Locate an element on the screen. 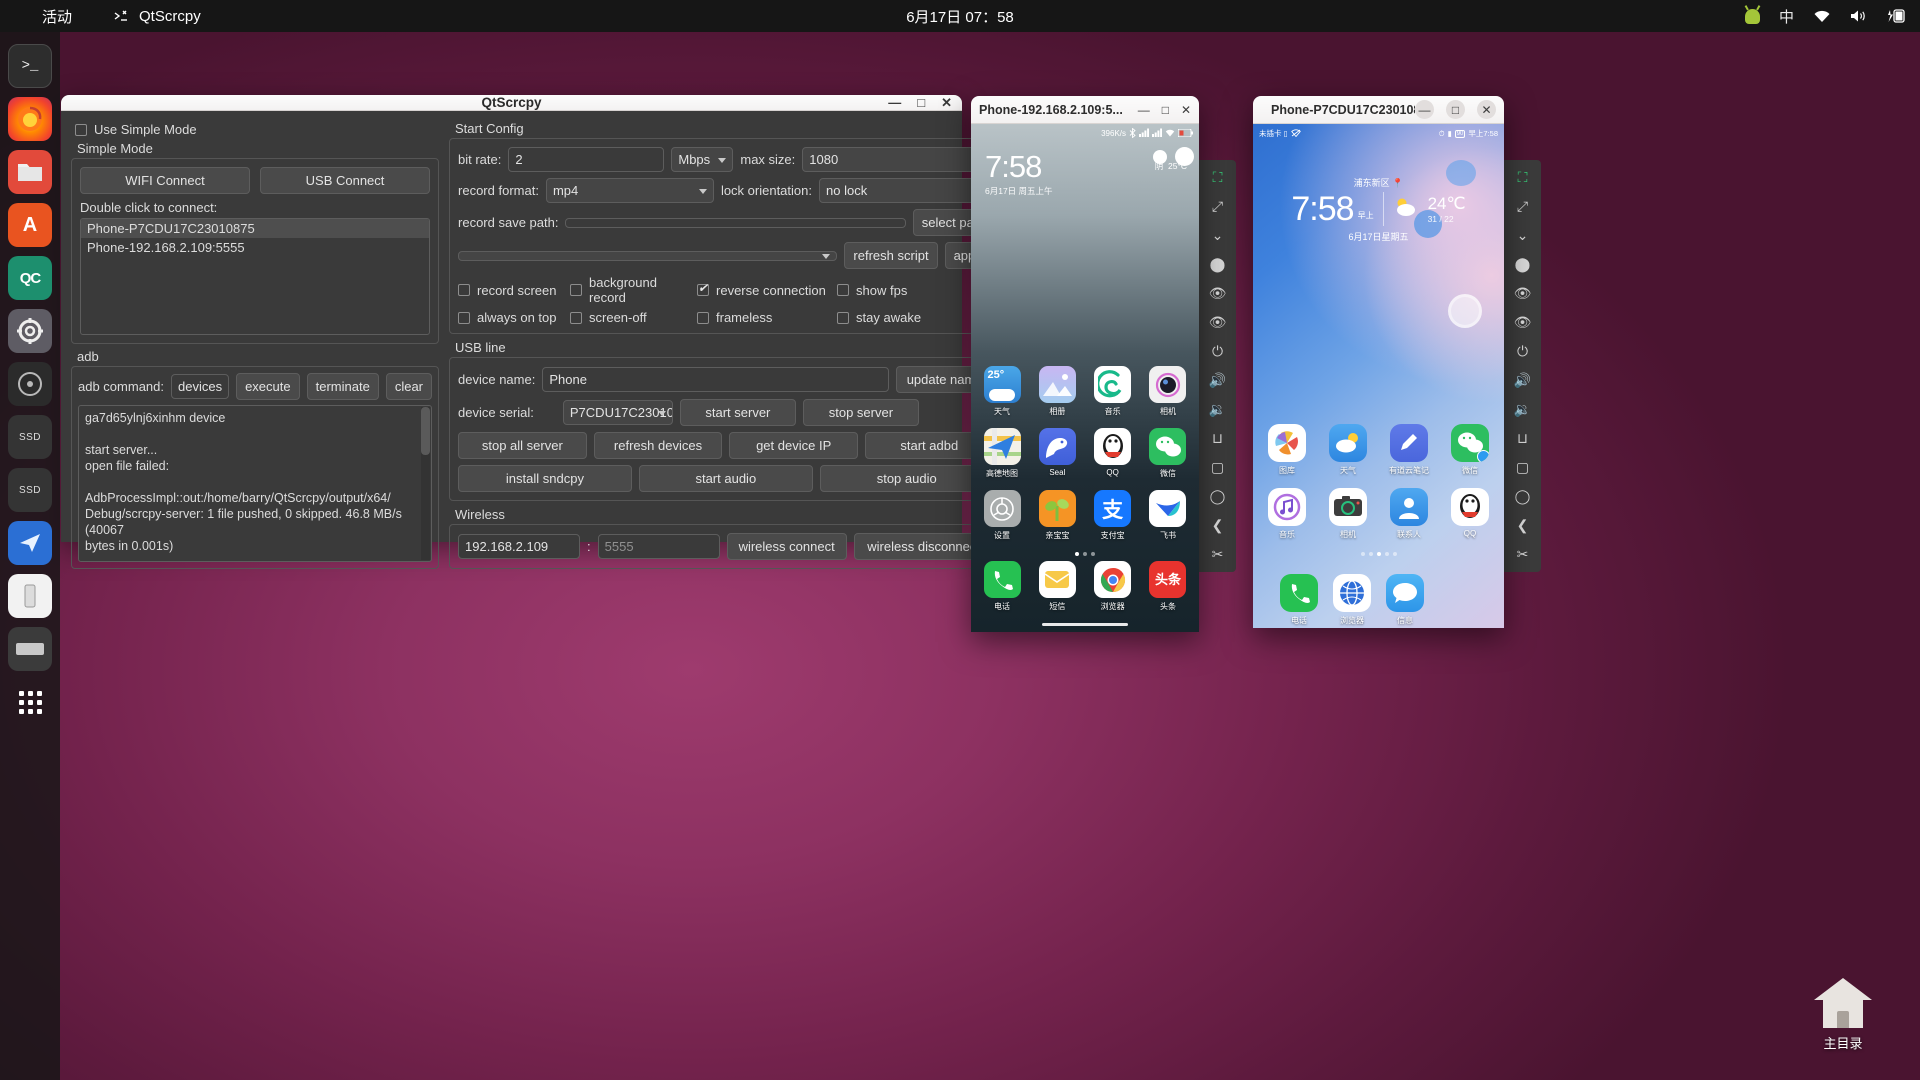 The width and height of the screenshot is (1920, 1080). dock-item-firefox is located at coordinates (30, 119).